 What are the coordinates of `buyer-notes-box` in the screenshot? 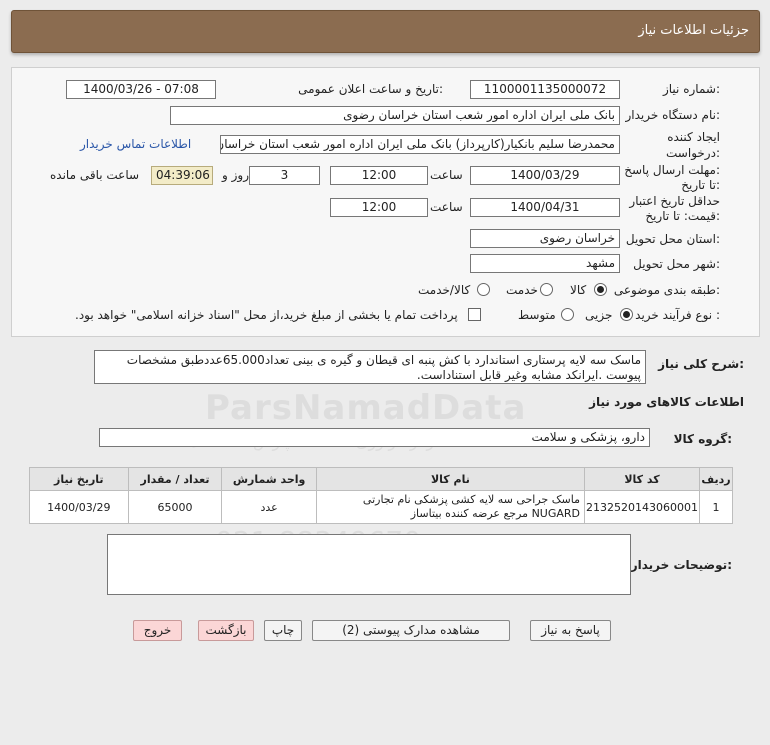 It's located at (369, 564).